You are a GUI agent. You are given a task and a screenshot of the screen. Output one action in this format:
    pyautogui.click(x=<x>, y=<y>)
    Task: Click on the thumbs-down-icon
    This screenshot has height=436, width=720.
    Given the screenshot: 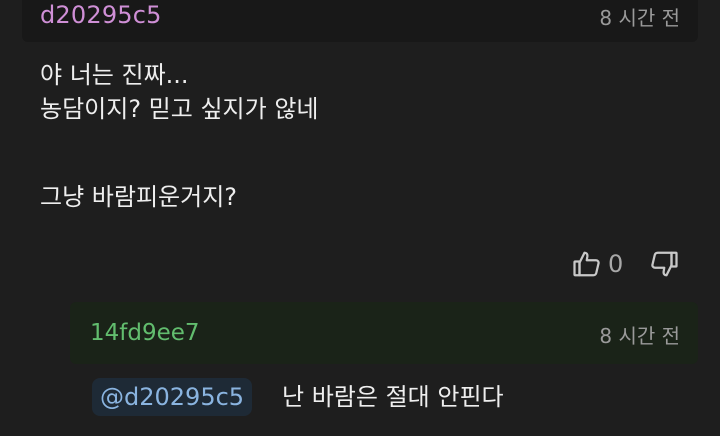 What is the action you would take?
    pyautogui.click(x=664, y=264)
    